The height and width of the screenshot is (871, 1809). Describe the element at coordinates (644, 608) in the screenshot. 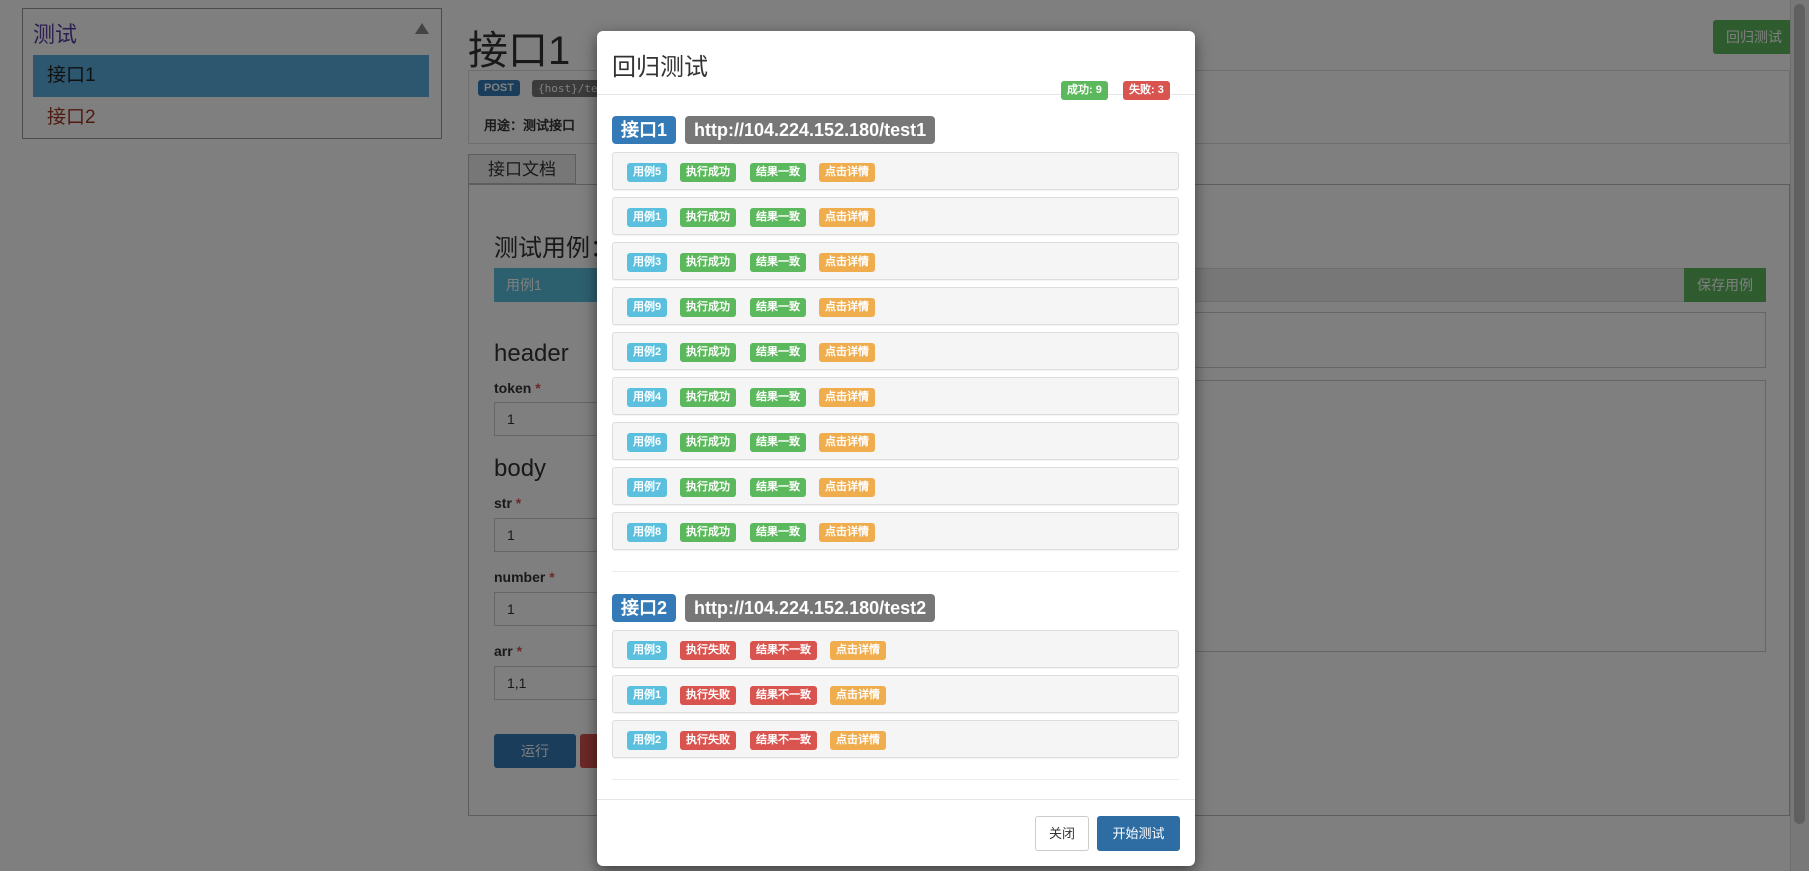

I see `group-title-interface2: 接口2` at that location.